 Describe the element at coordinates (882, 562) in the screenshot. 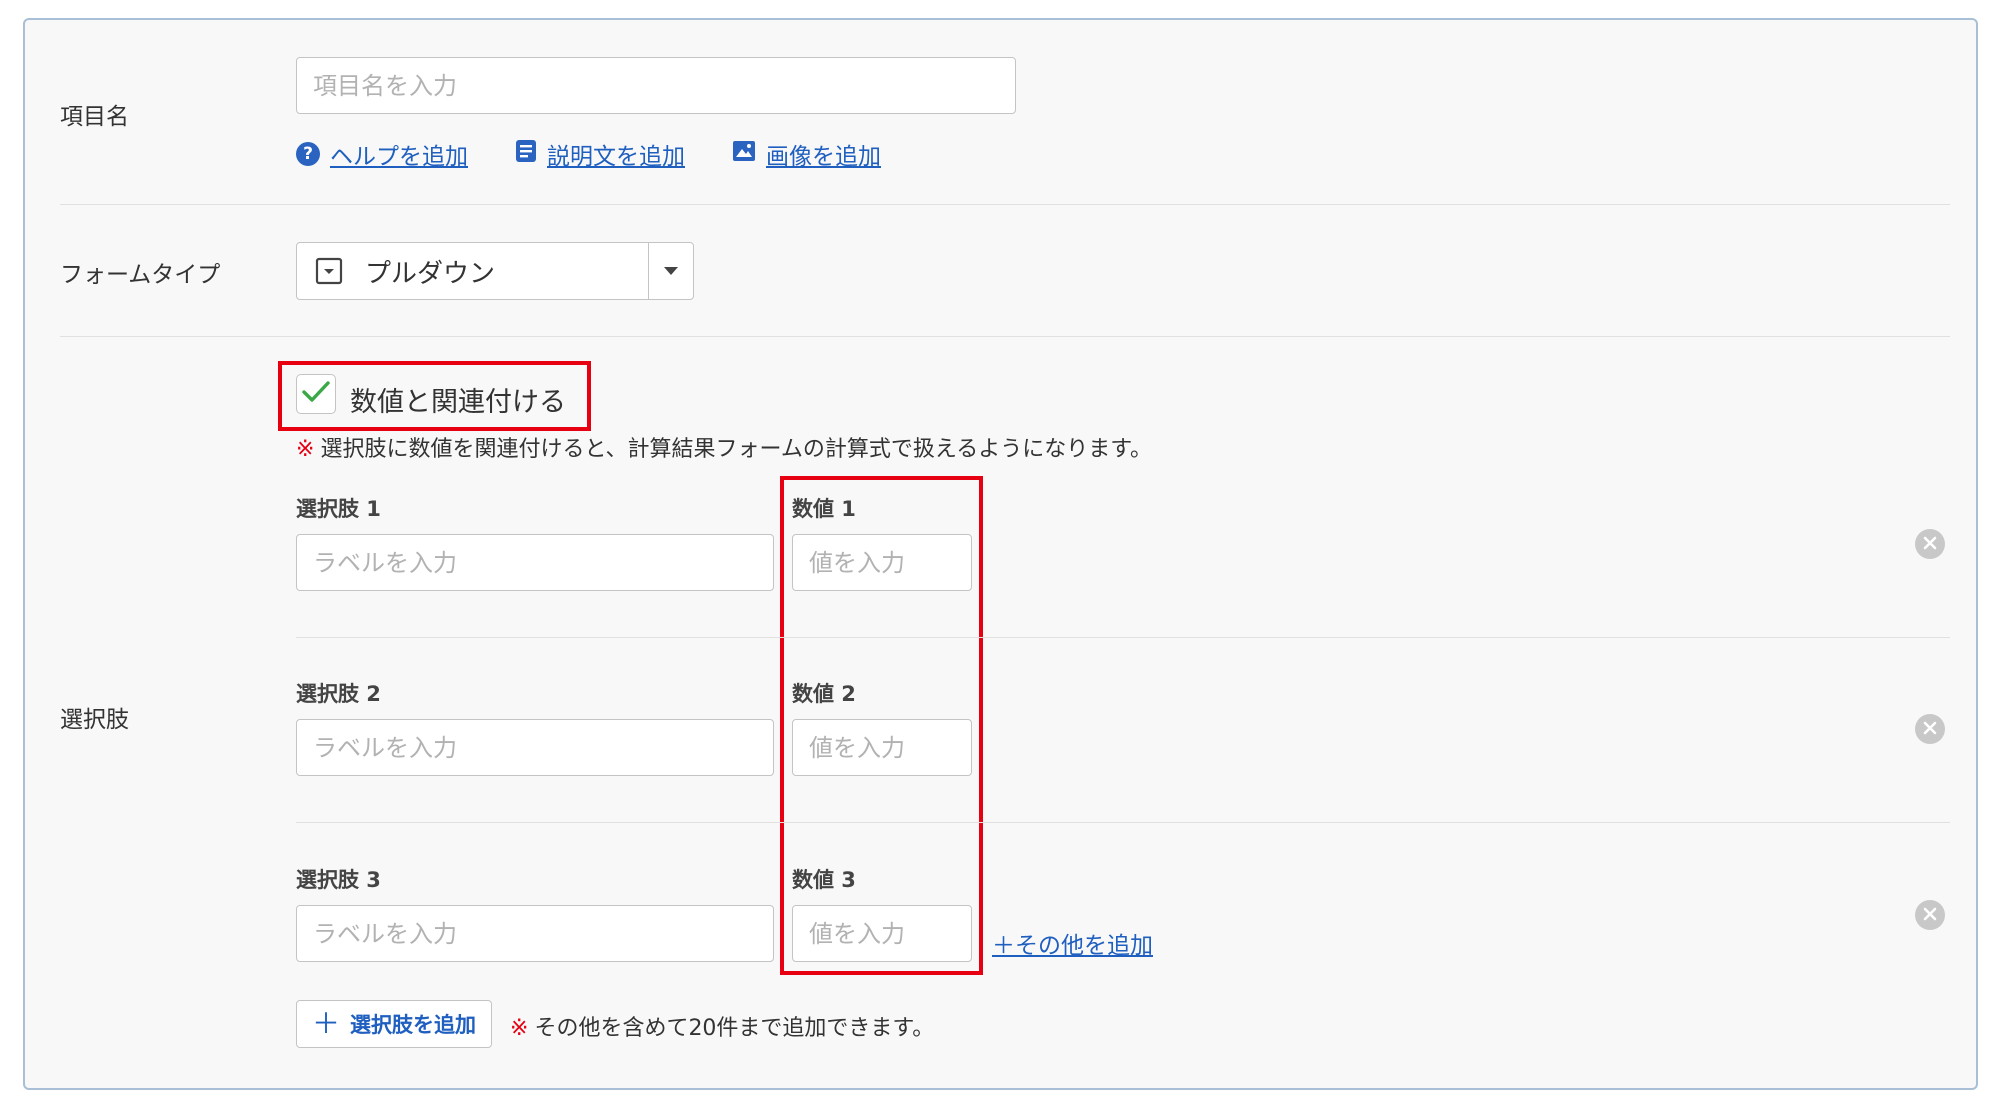

I see `choice-1-value-input` at that location.